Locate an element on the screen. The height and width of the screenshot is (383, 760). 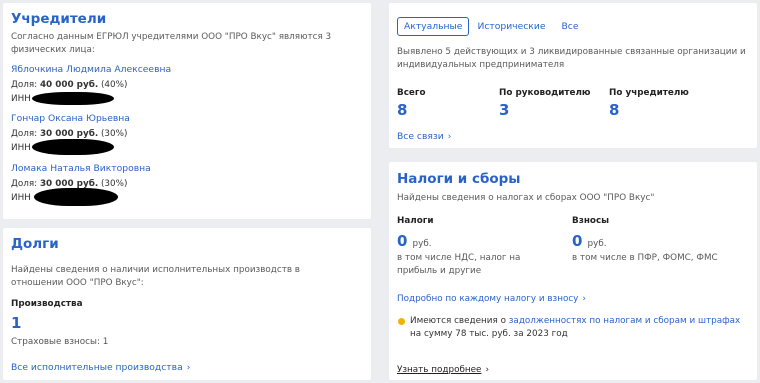
all-proceedings-label: Все исполнительные производства is located at coordinates (97, 367).